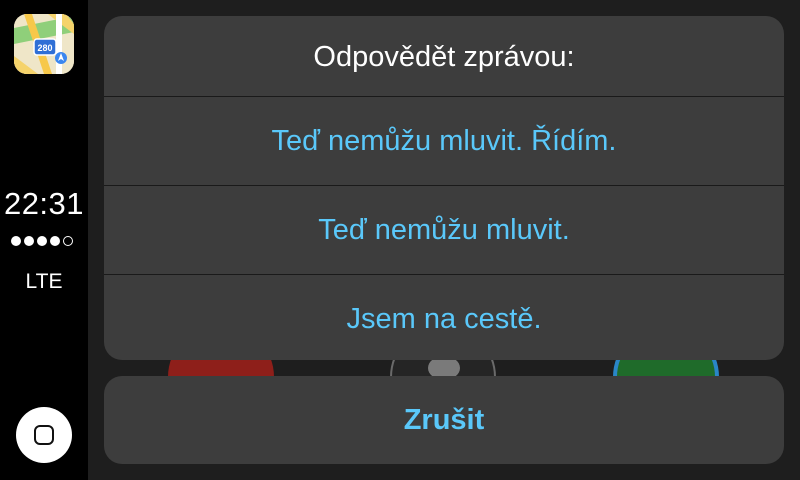  I want to click on home-icon, so click(44, 435).